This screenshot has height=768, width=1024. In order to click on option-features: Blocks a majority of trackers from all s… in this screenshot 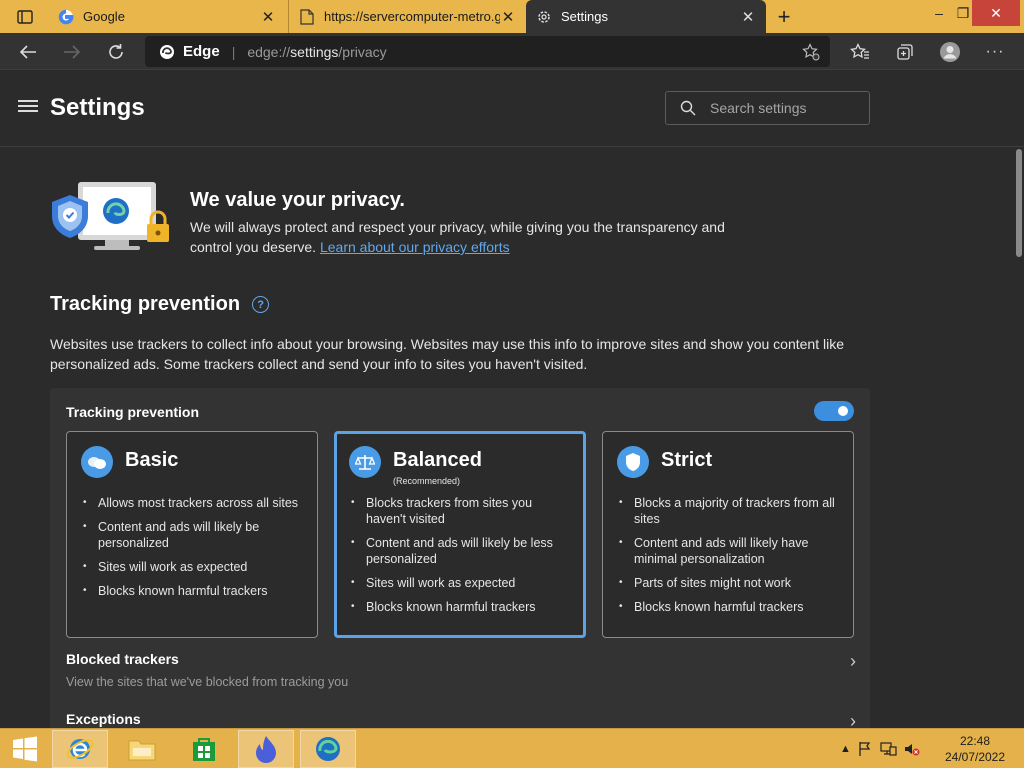, I will do `click(729, 559)`.